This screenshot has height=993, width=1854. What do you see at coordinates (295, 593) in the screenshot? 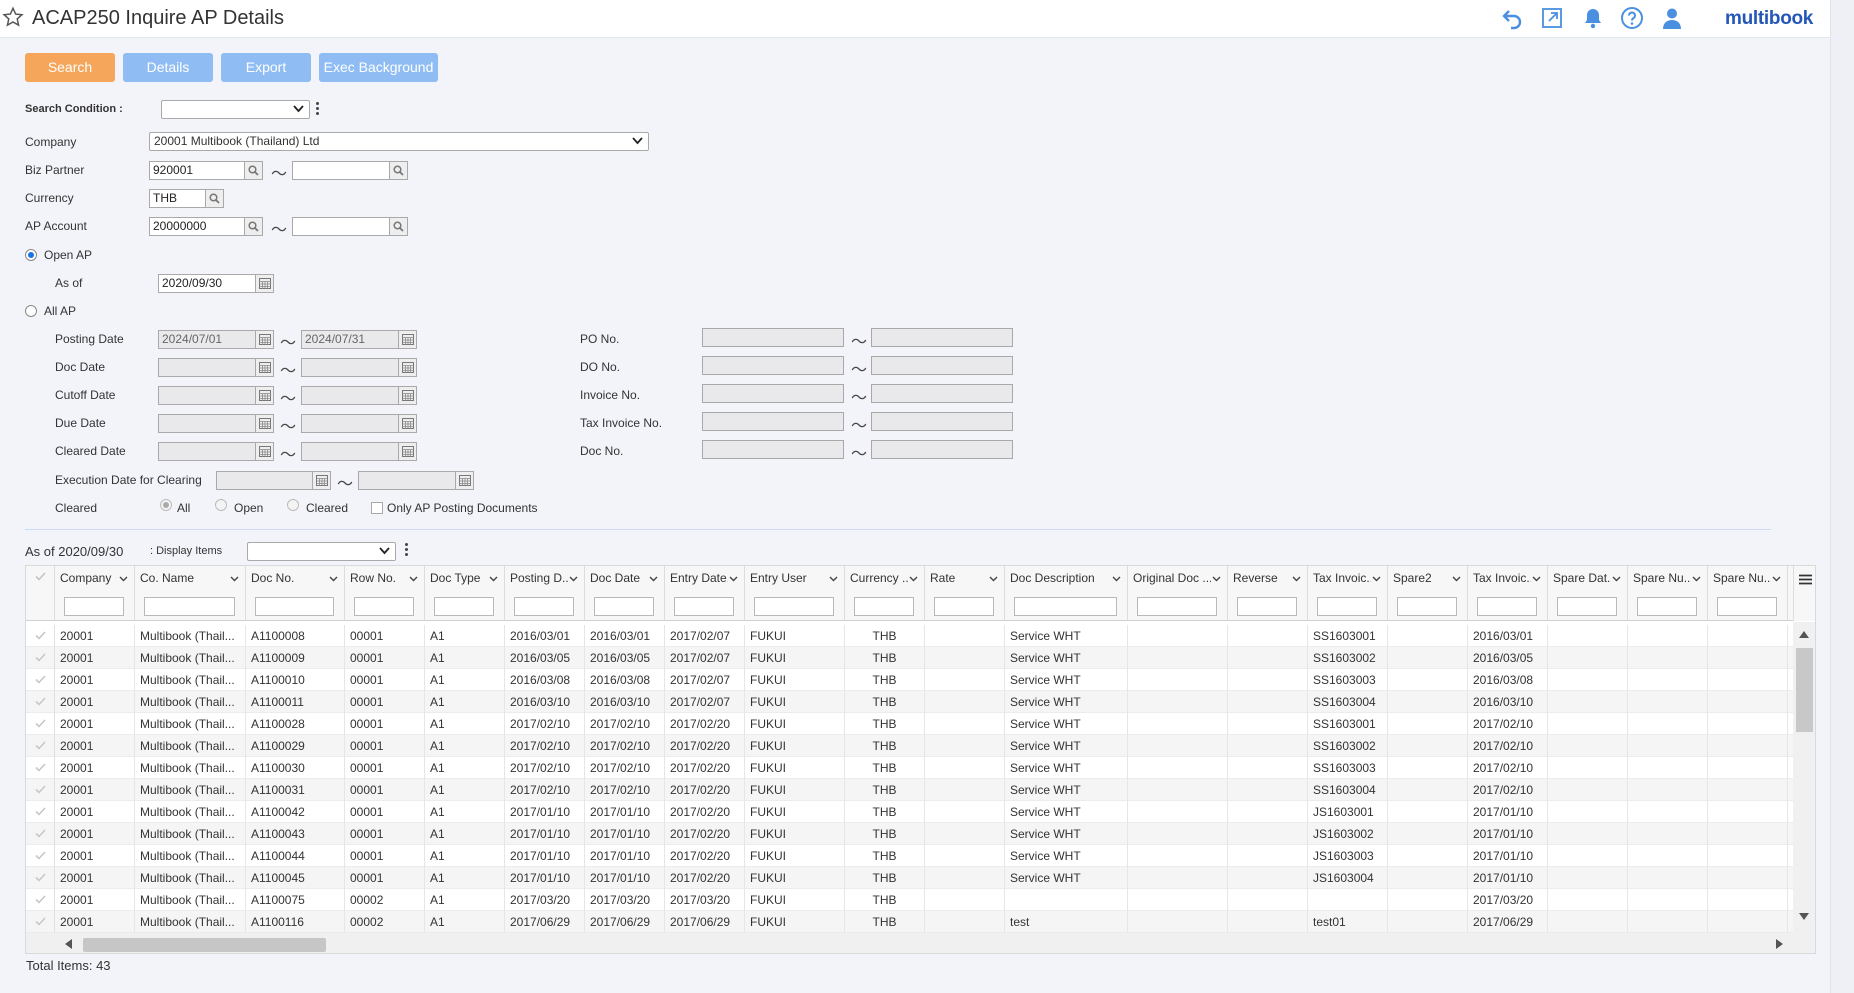
I see `column-header-doc-no: Doc No.` at bounding box center [295, 593].